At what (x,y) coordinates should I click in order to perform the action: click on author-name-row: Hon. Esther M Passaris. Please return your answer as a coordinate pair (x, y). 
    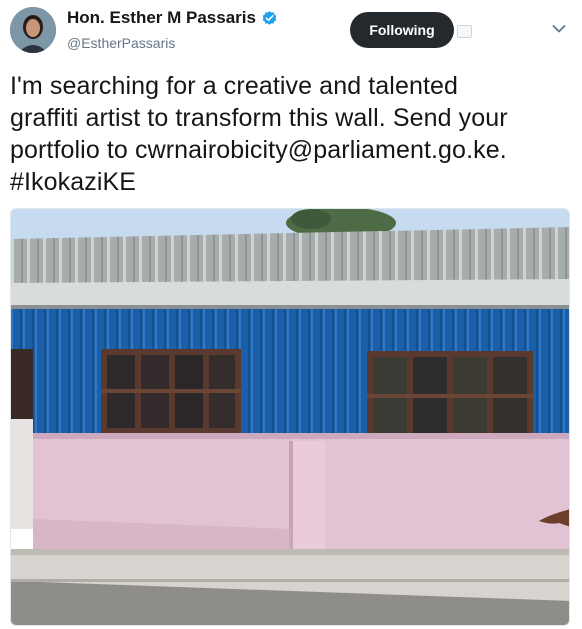
    Looking at the image, I should click on (172, 18).